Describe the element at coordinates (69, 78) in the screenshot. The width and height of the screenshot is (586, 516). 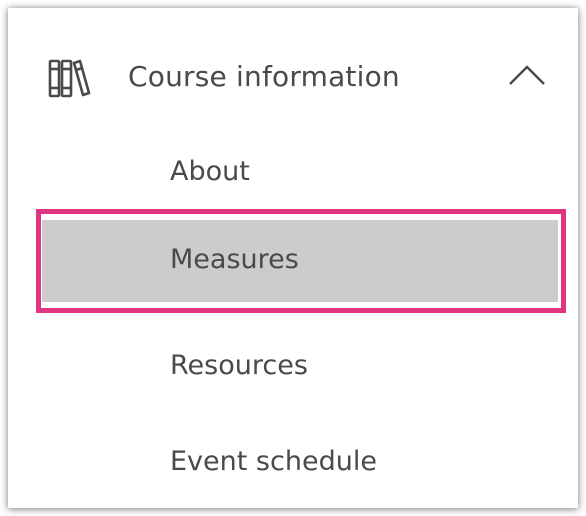
I see `books-icon` at that location.